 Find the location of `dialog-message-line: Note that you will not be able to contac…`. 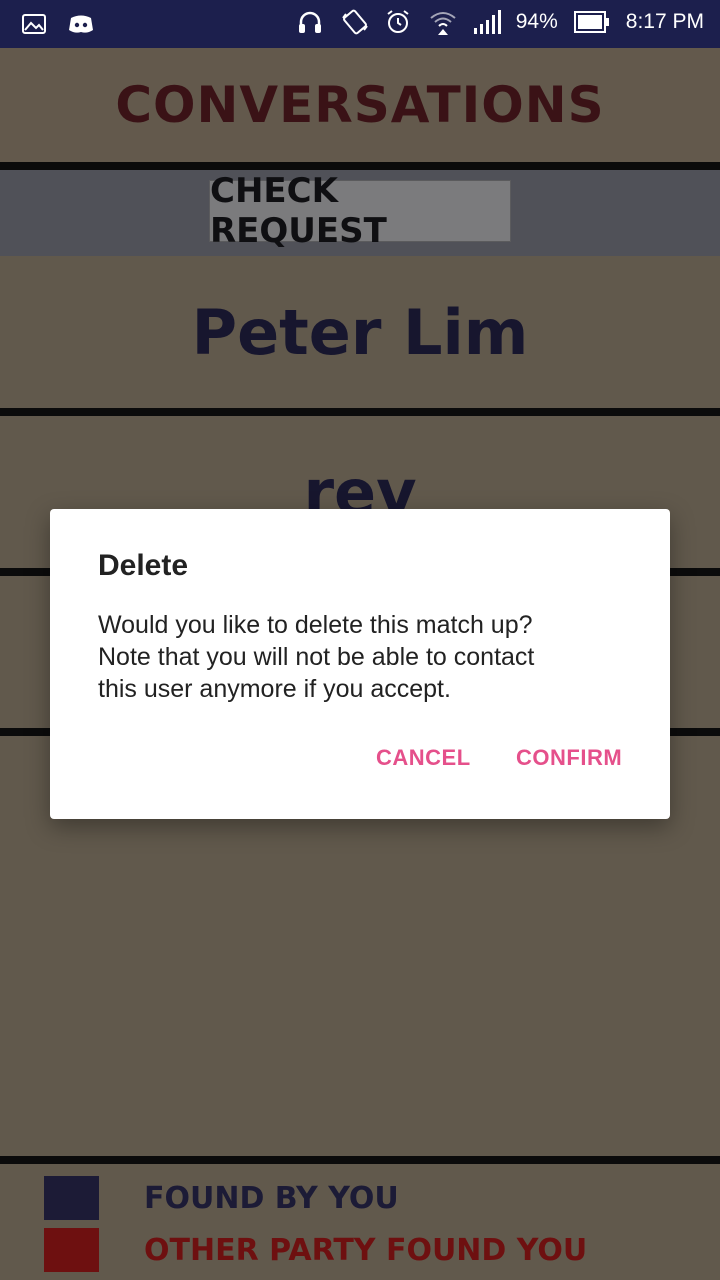

dialog-message-line: Note that you will not be able to contac… is located at coordinates (316, 657).